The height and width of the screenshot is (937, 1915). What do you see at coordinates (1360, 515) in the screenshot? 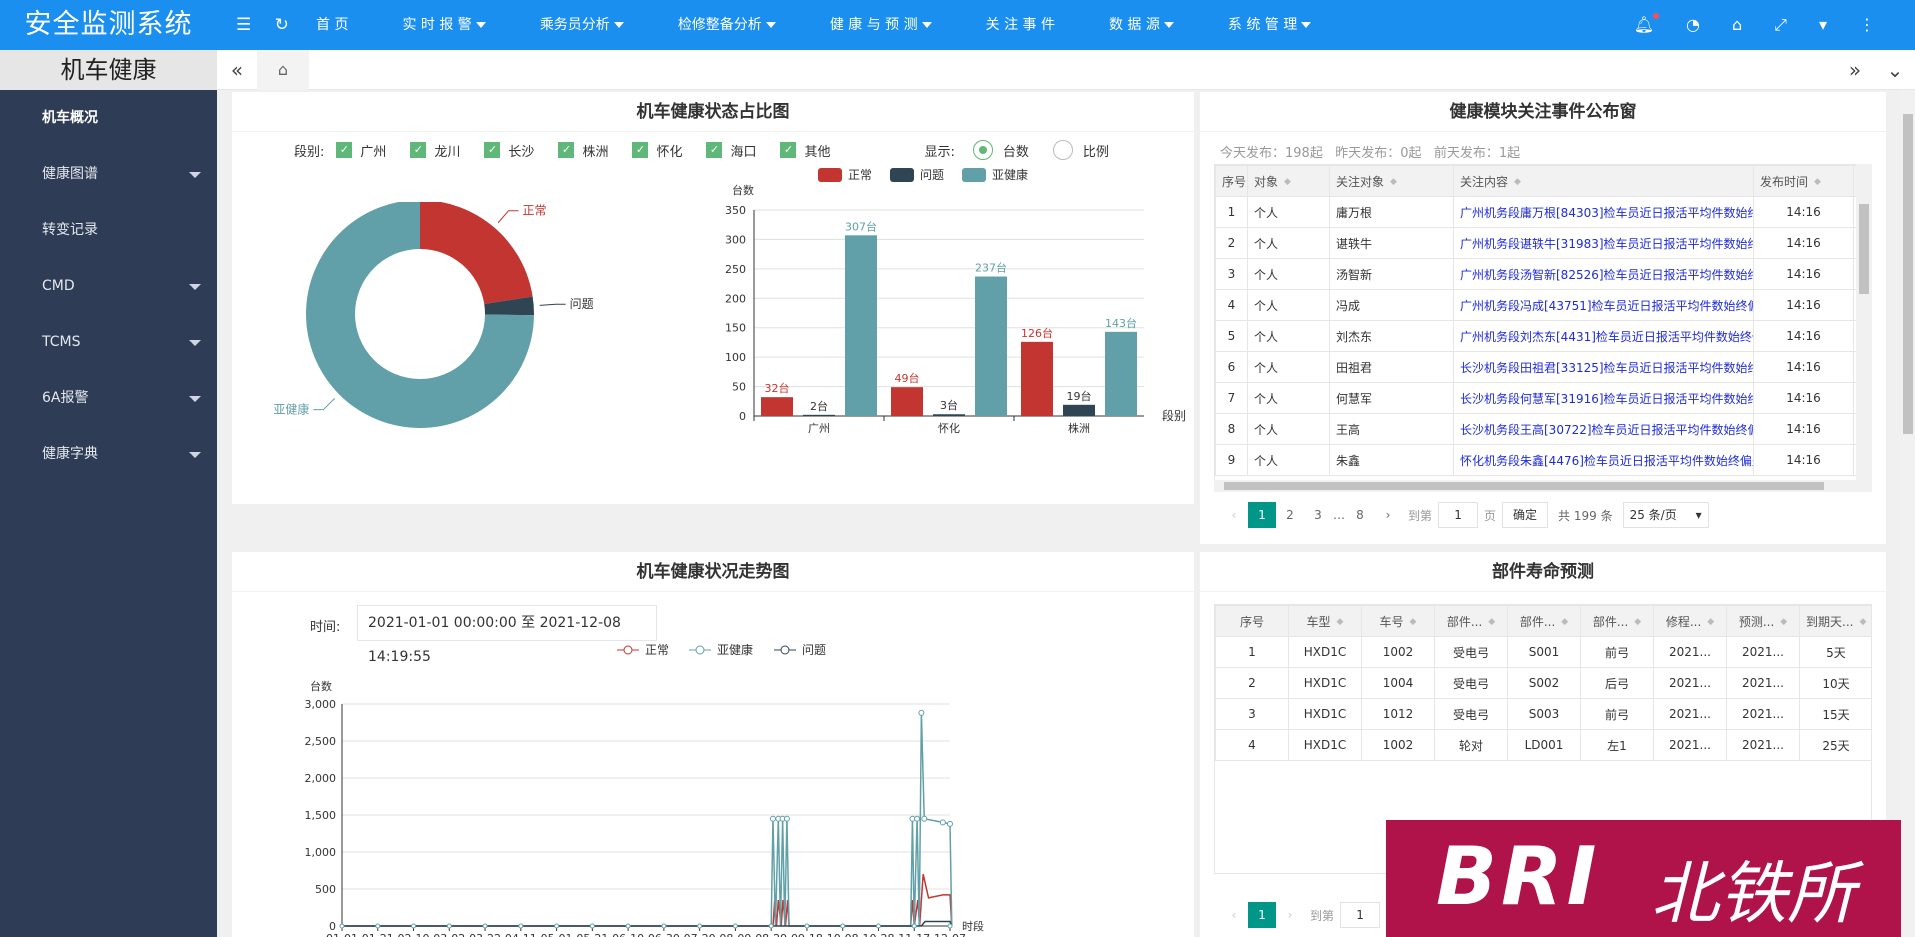
I see `pager-page: 8` at bounding box center [1360, 515].